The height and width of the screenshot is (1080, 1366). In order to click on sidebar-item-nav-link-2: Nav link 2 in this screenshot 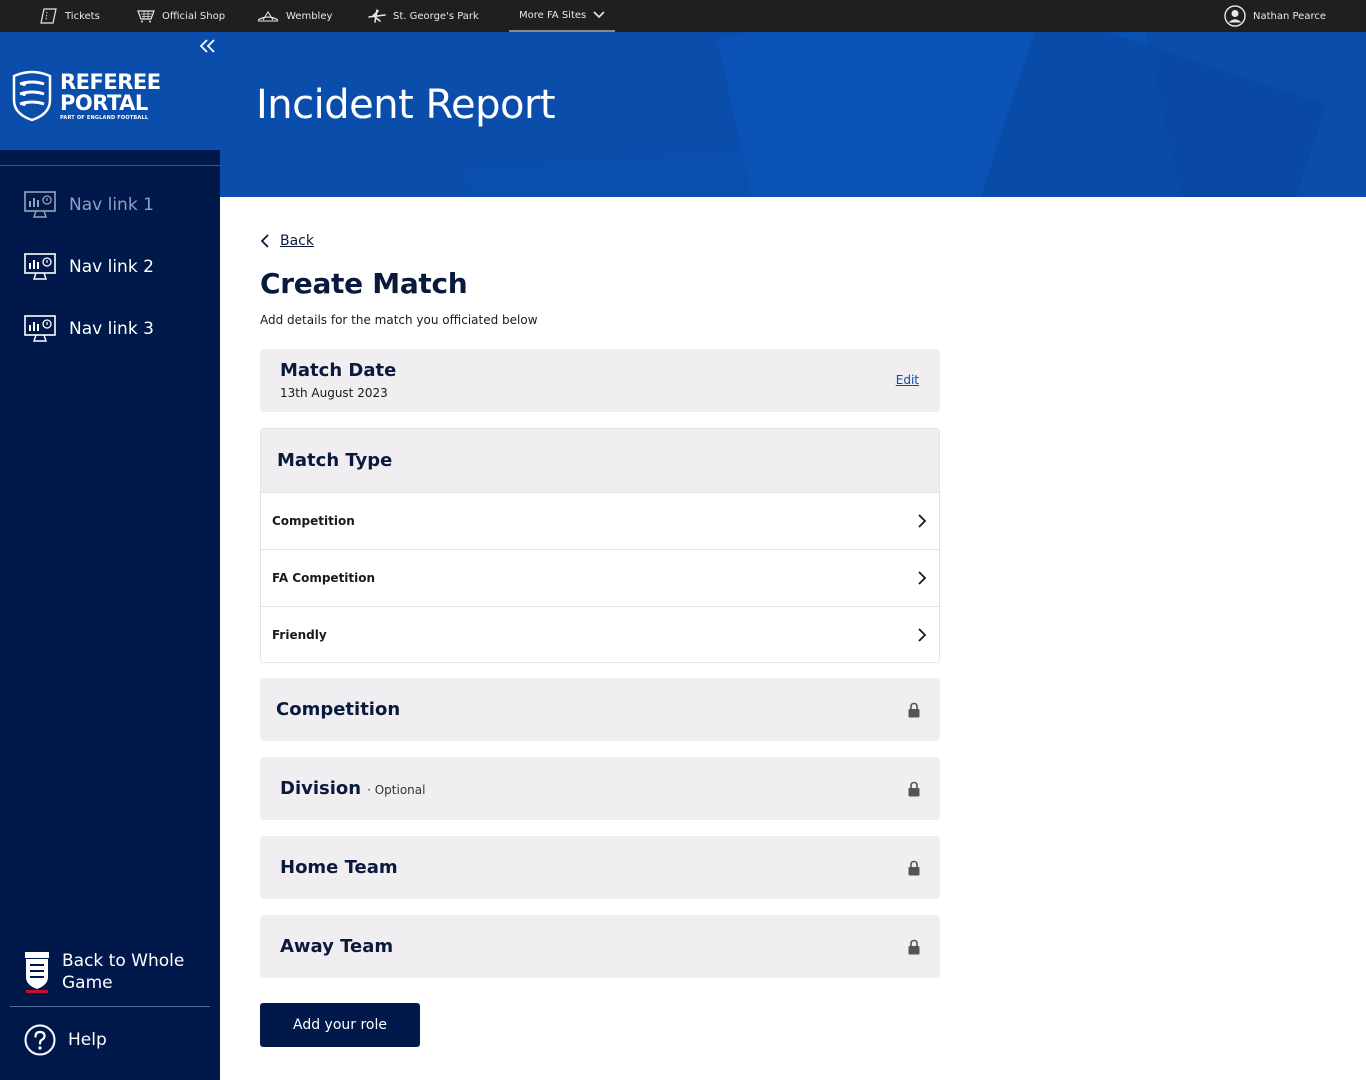, I will do `click(114, 267)`.